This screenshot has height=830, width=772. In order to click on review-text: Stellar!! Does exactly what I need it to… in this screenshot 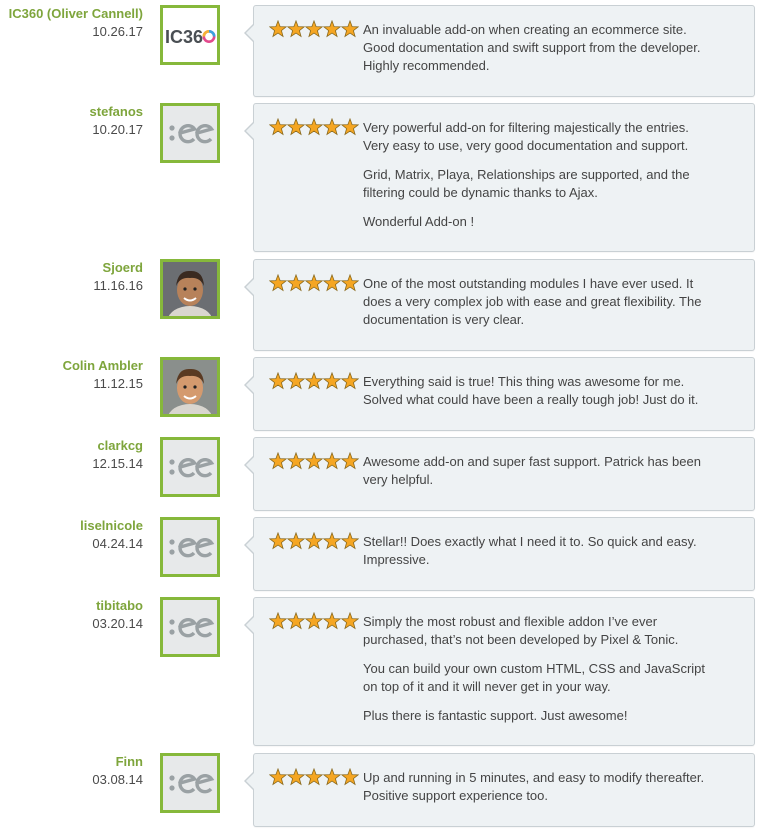, I will do `click(540, 556)`.